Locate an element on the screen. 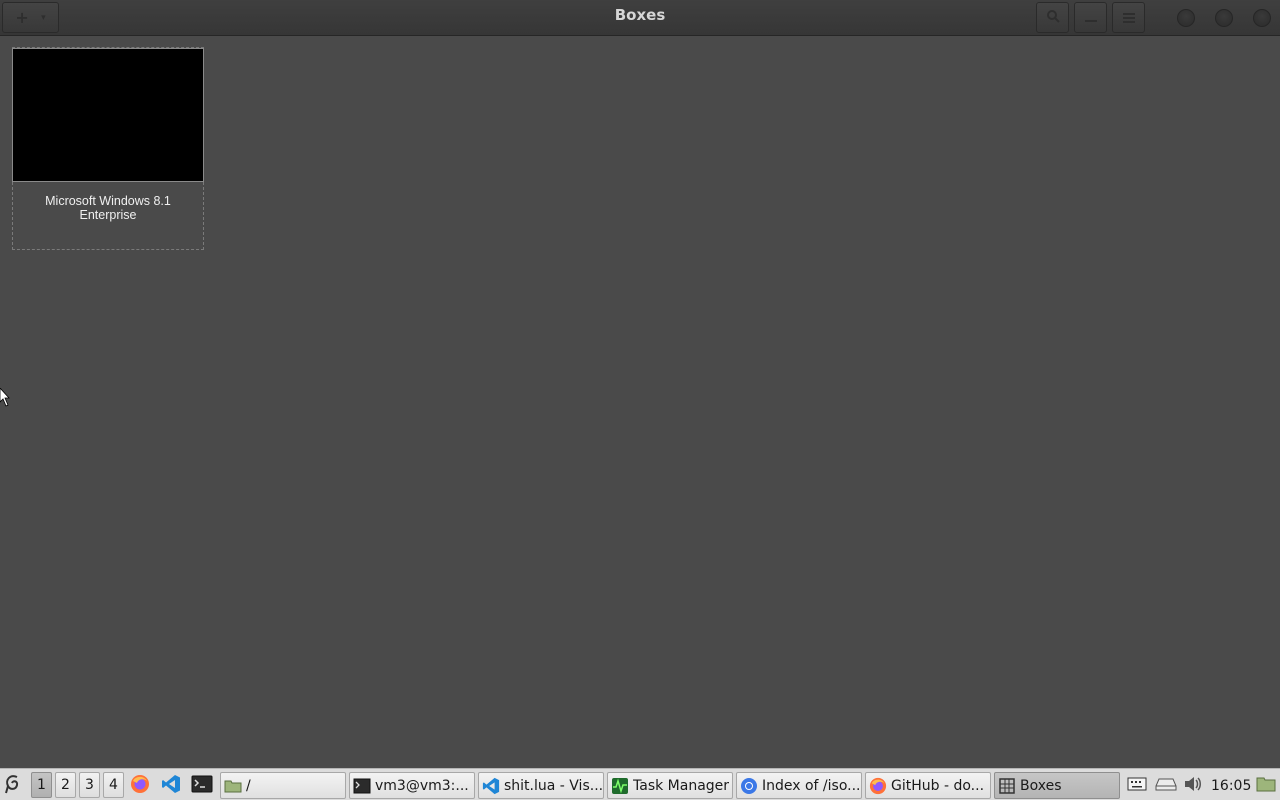 The width and height of the screenshot is (1280, 800). applications-menu-button is located at coordinates (14, 785).